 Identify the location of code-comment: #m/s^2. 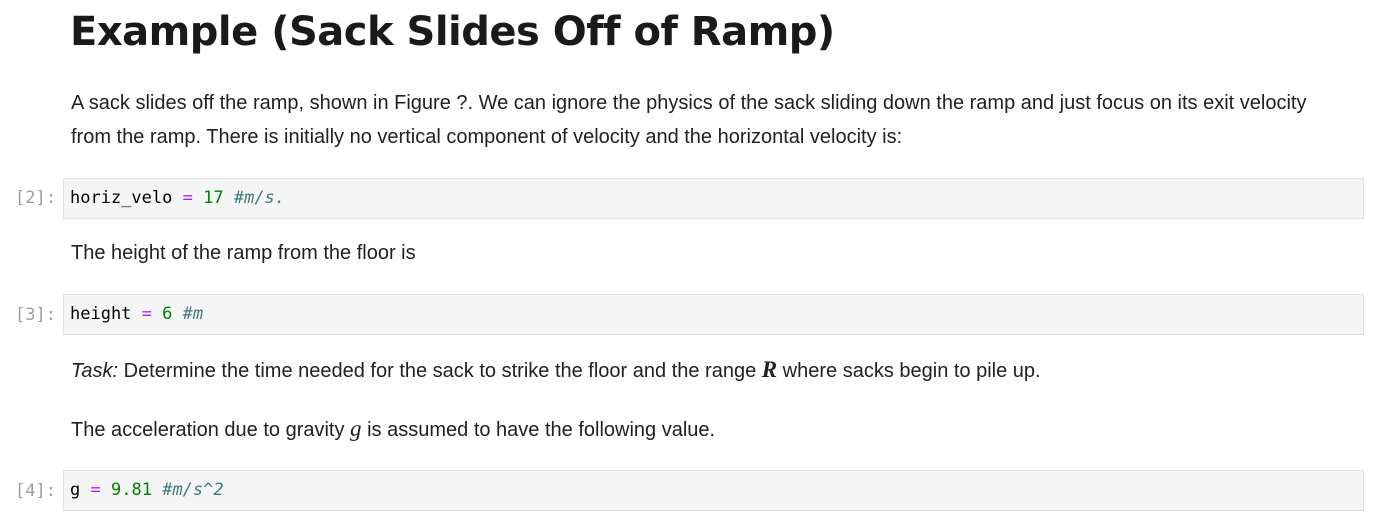
(193, 490).